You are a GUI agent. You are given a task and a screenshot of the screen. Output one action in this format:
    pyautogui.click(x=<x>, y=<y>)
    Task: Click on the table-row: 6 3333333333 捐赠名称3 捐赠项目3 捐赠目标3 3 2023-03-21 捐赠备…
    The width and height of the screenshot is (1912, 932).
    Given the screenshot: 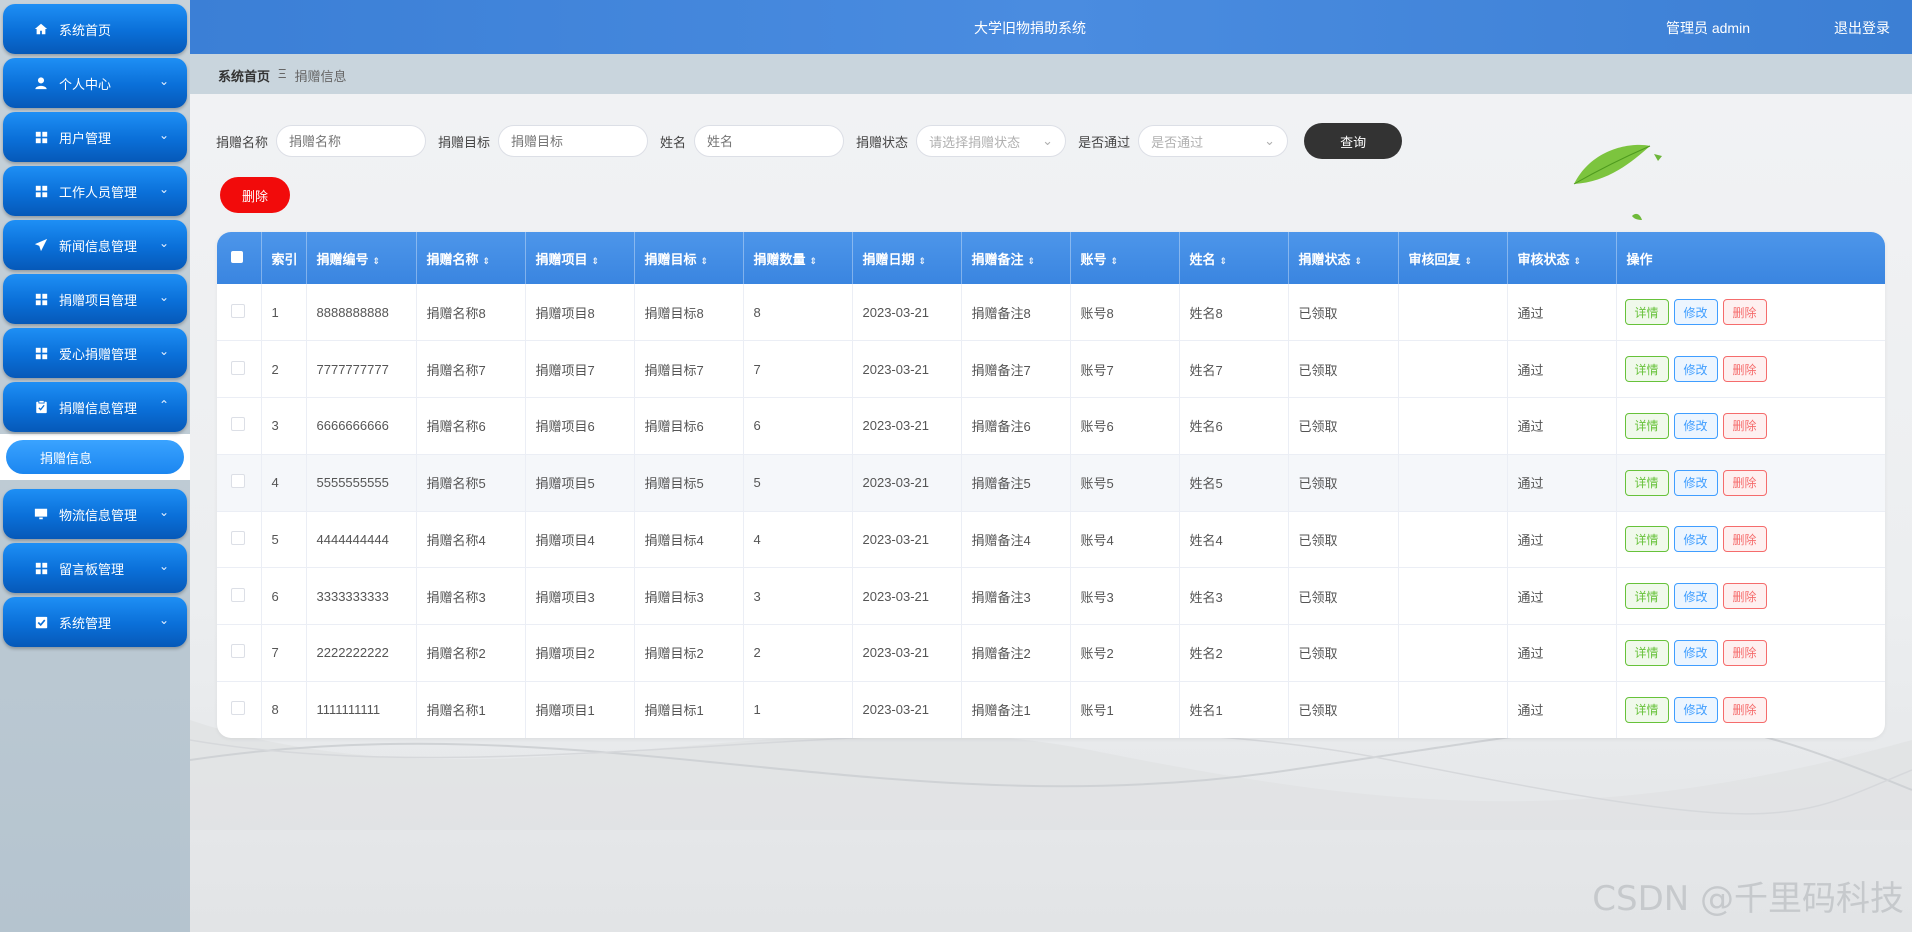 What is the action you would take?
    pyautogui.click(x=1051, y=596)
    